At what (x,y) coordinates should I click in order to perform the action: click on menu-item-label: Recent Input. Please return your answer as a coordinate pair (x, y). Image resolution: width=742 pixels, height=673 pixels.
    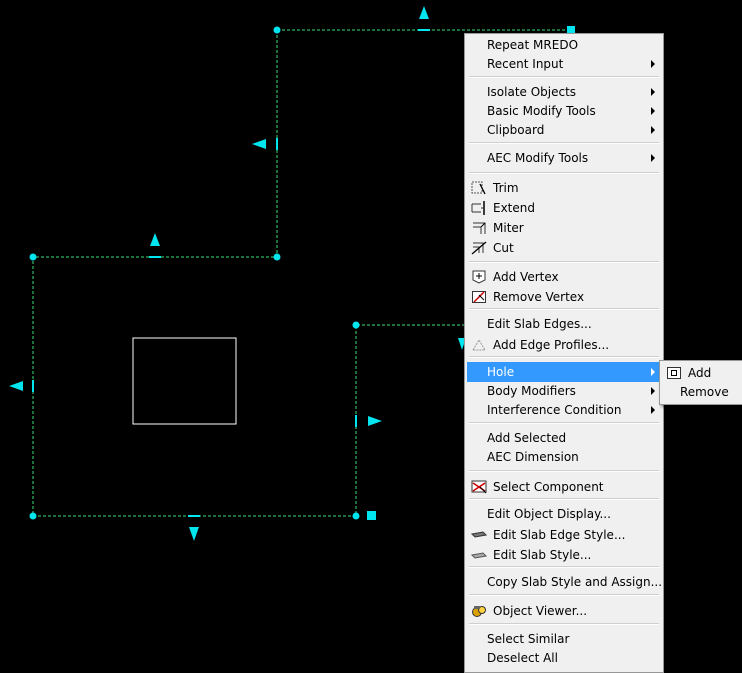
    Looking at the image, I should click on (525, 64).